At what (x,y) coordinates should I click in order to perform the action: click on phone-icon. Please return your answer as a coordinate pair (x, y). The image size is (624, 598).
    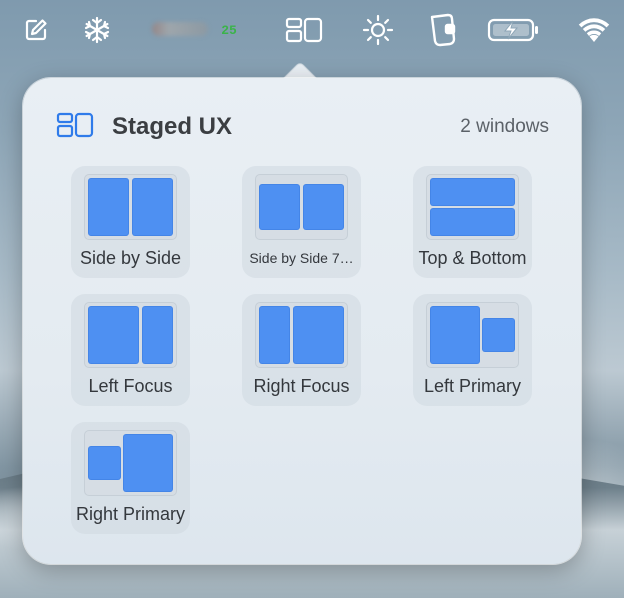
    Looking at the image, I should click on (443, 30).